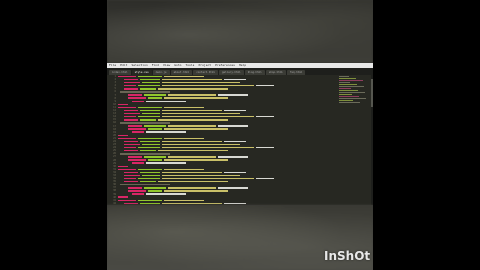 Image resolution: width=480 pixels, height=270 pixels. I want to click on menu-edit: Edit, so click(123, 65).